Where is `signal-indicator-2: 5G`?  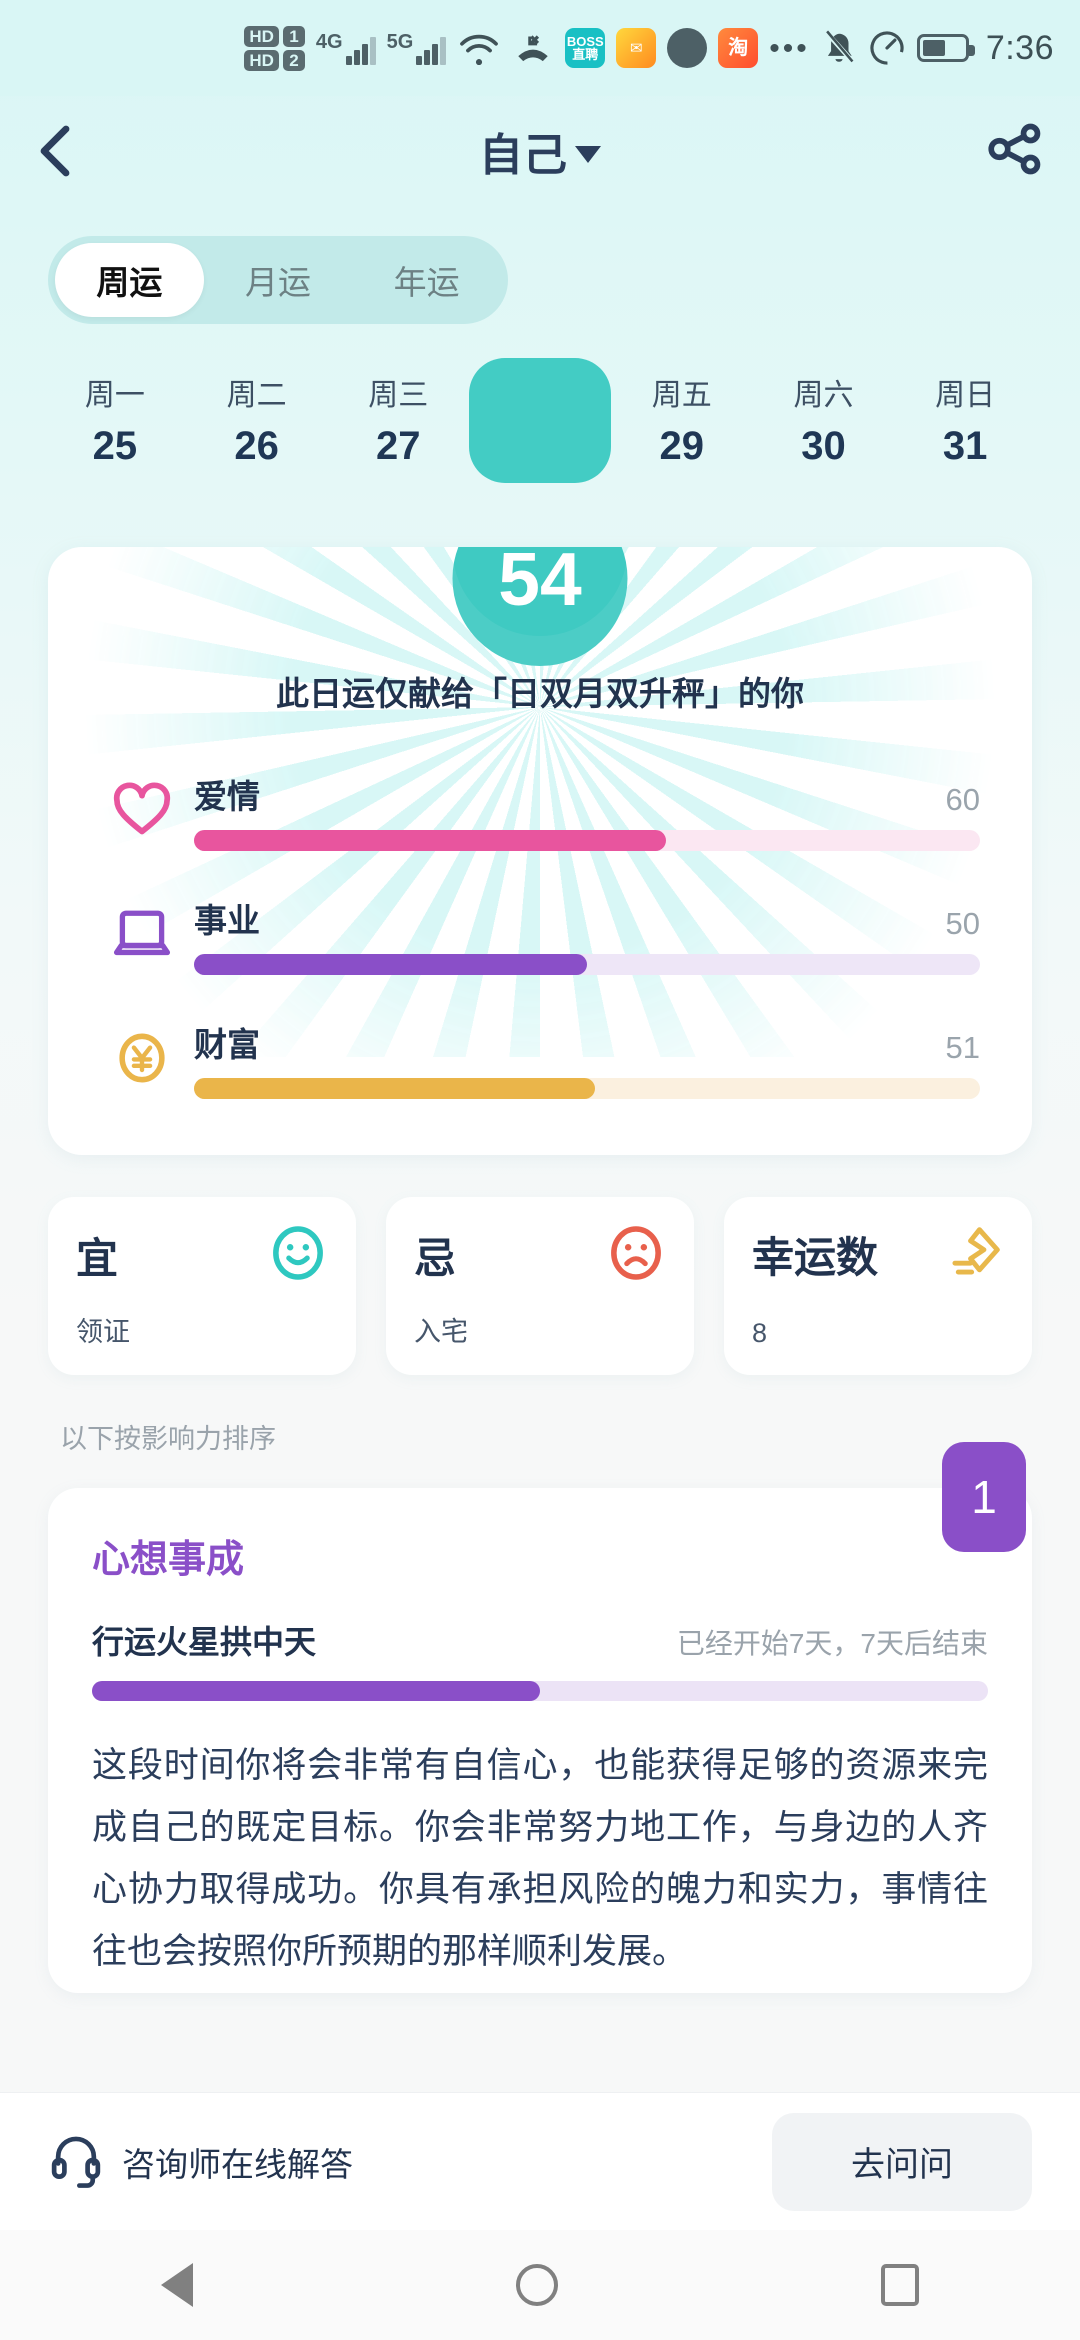 signal-indicator-2: 5G is located at coordinates (417, 48).